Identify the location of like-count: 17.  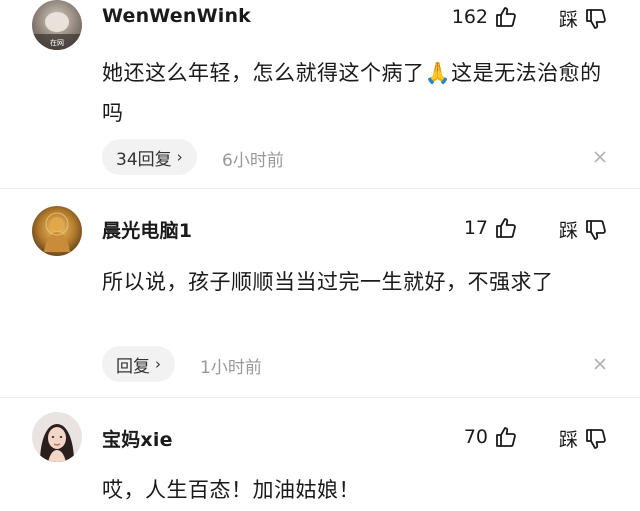
(475, 228).